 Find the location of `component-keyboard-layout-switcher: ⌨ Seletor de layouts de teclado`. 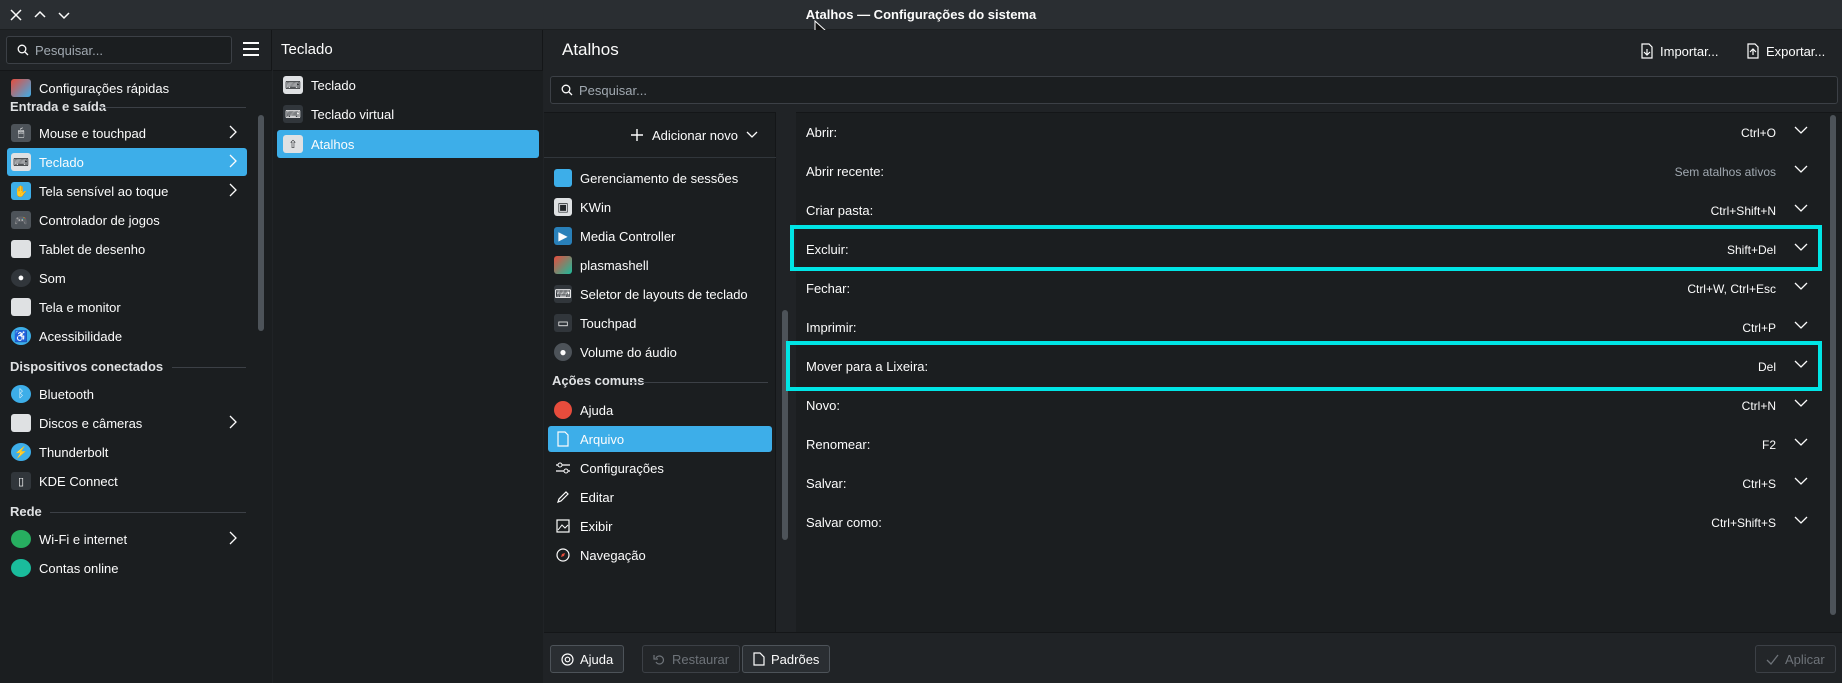

component-keyboard-layout-switcher: ⌨ Seletor de layouts de teclado is located at coordinates (660, 294).